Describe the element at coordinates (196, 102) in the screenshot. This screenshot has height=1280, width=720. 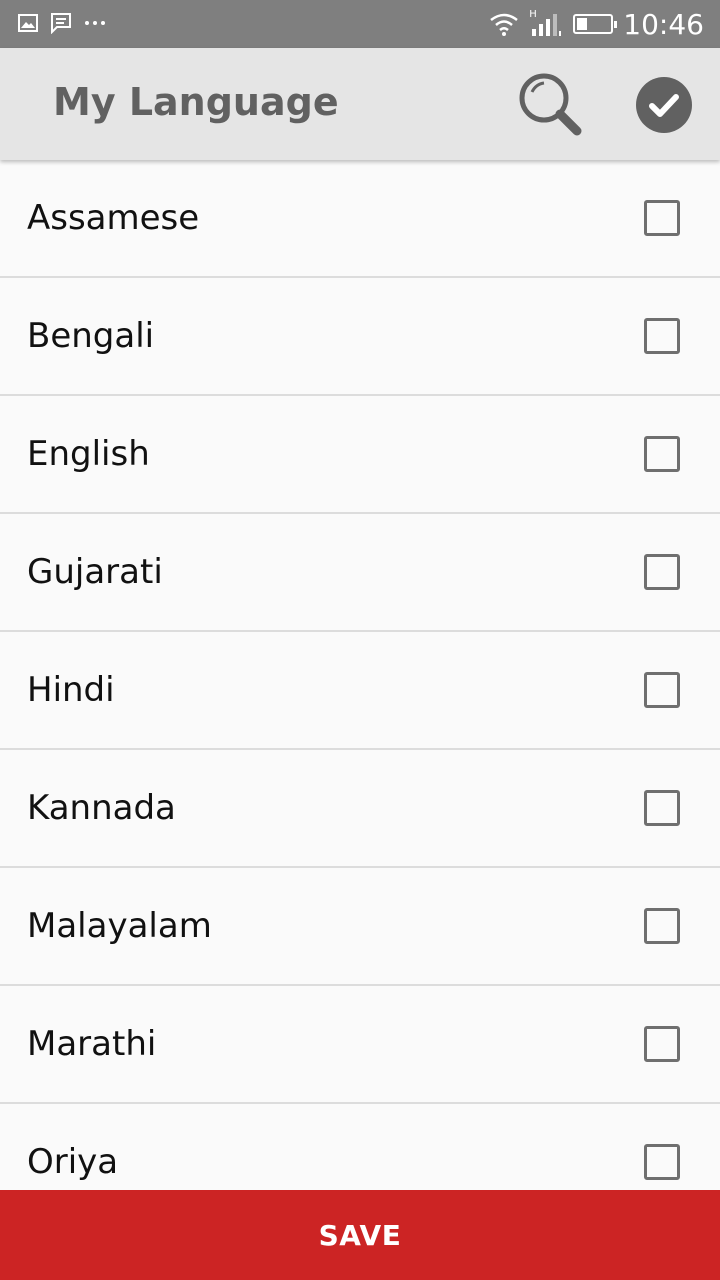
I see `page-title: My Language` at that location.